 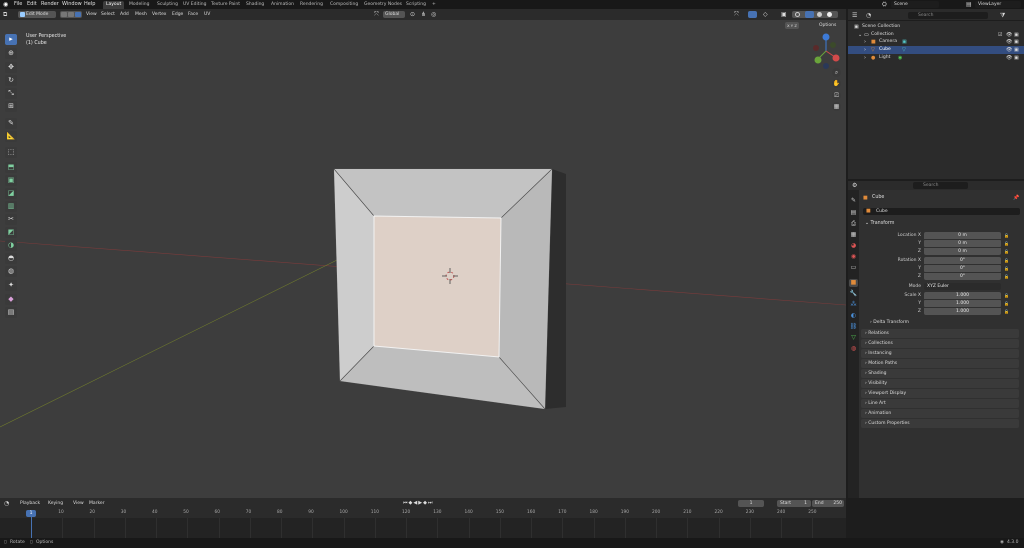 What do you see at coordinates (853, 268) in the screenshot?
I see `collection-tab-icon: ▭` at bounding box center [853, 268].